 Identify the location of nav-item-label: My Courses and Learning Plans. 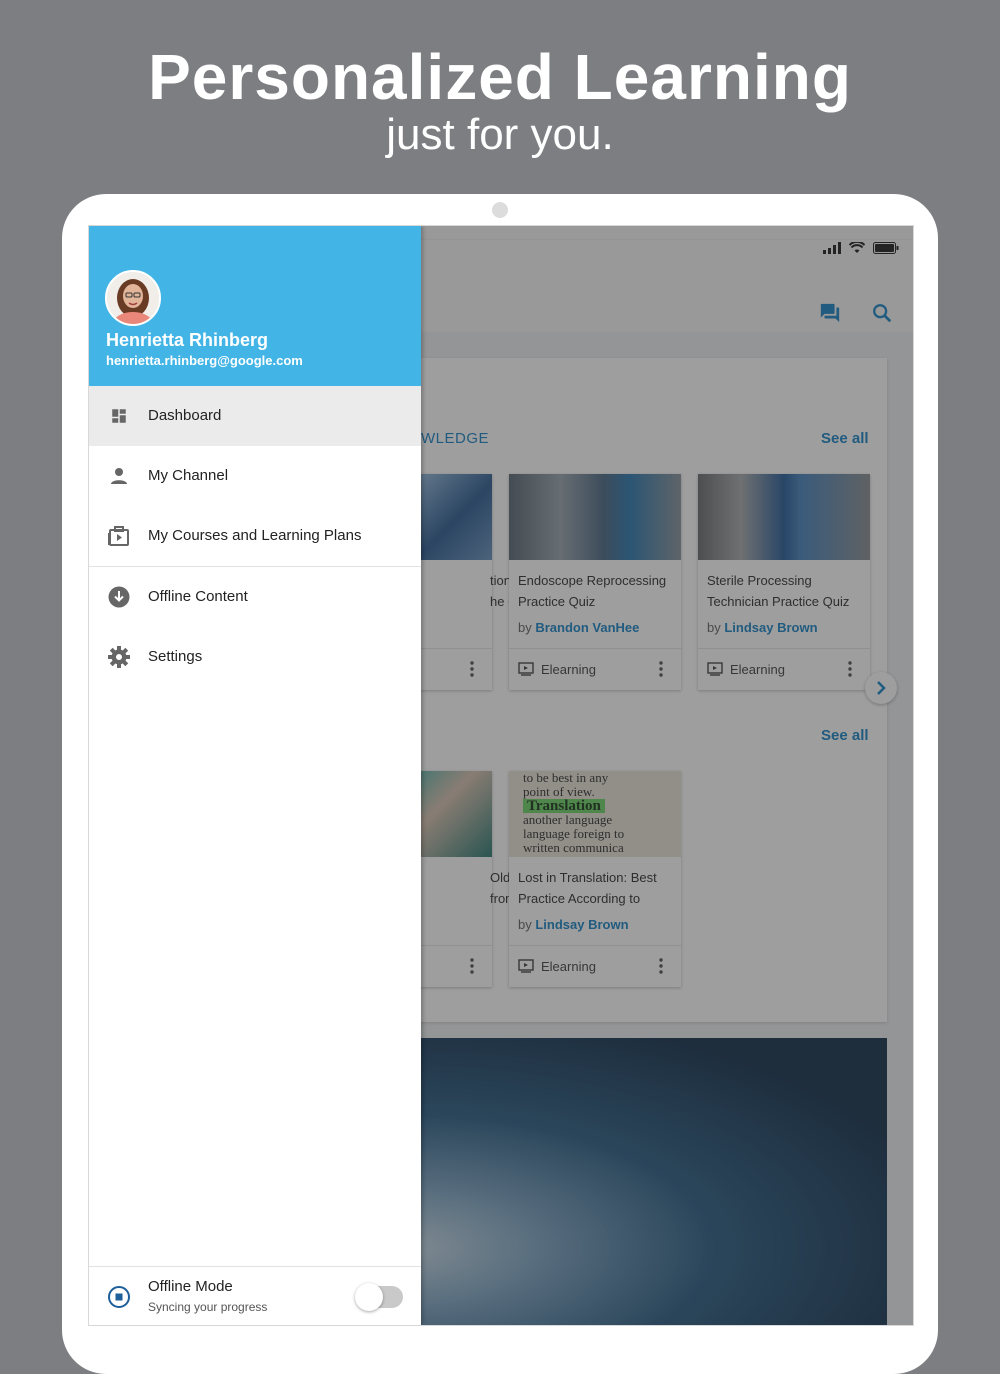
(255, 535).